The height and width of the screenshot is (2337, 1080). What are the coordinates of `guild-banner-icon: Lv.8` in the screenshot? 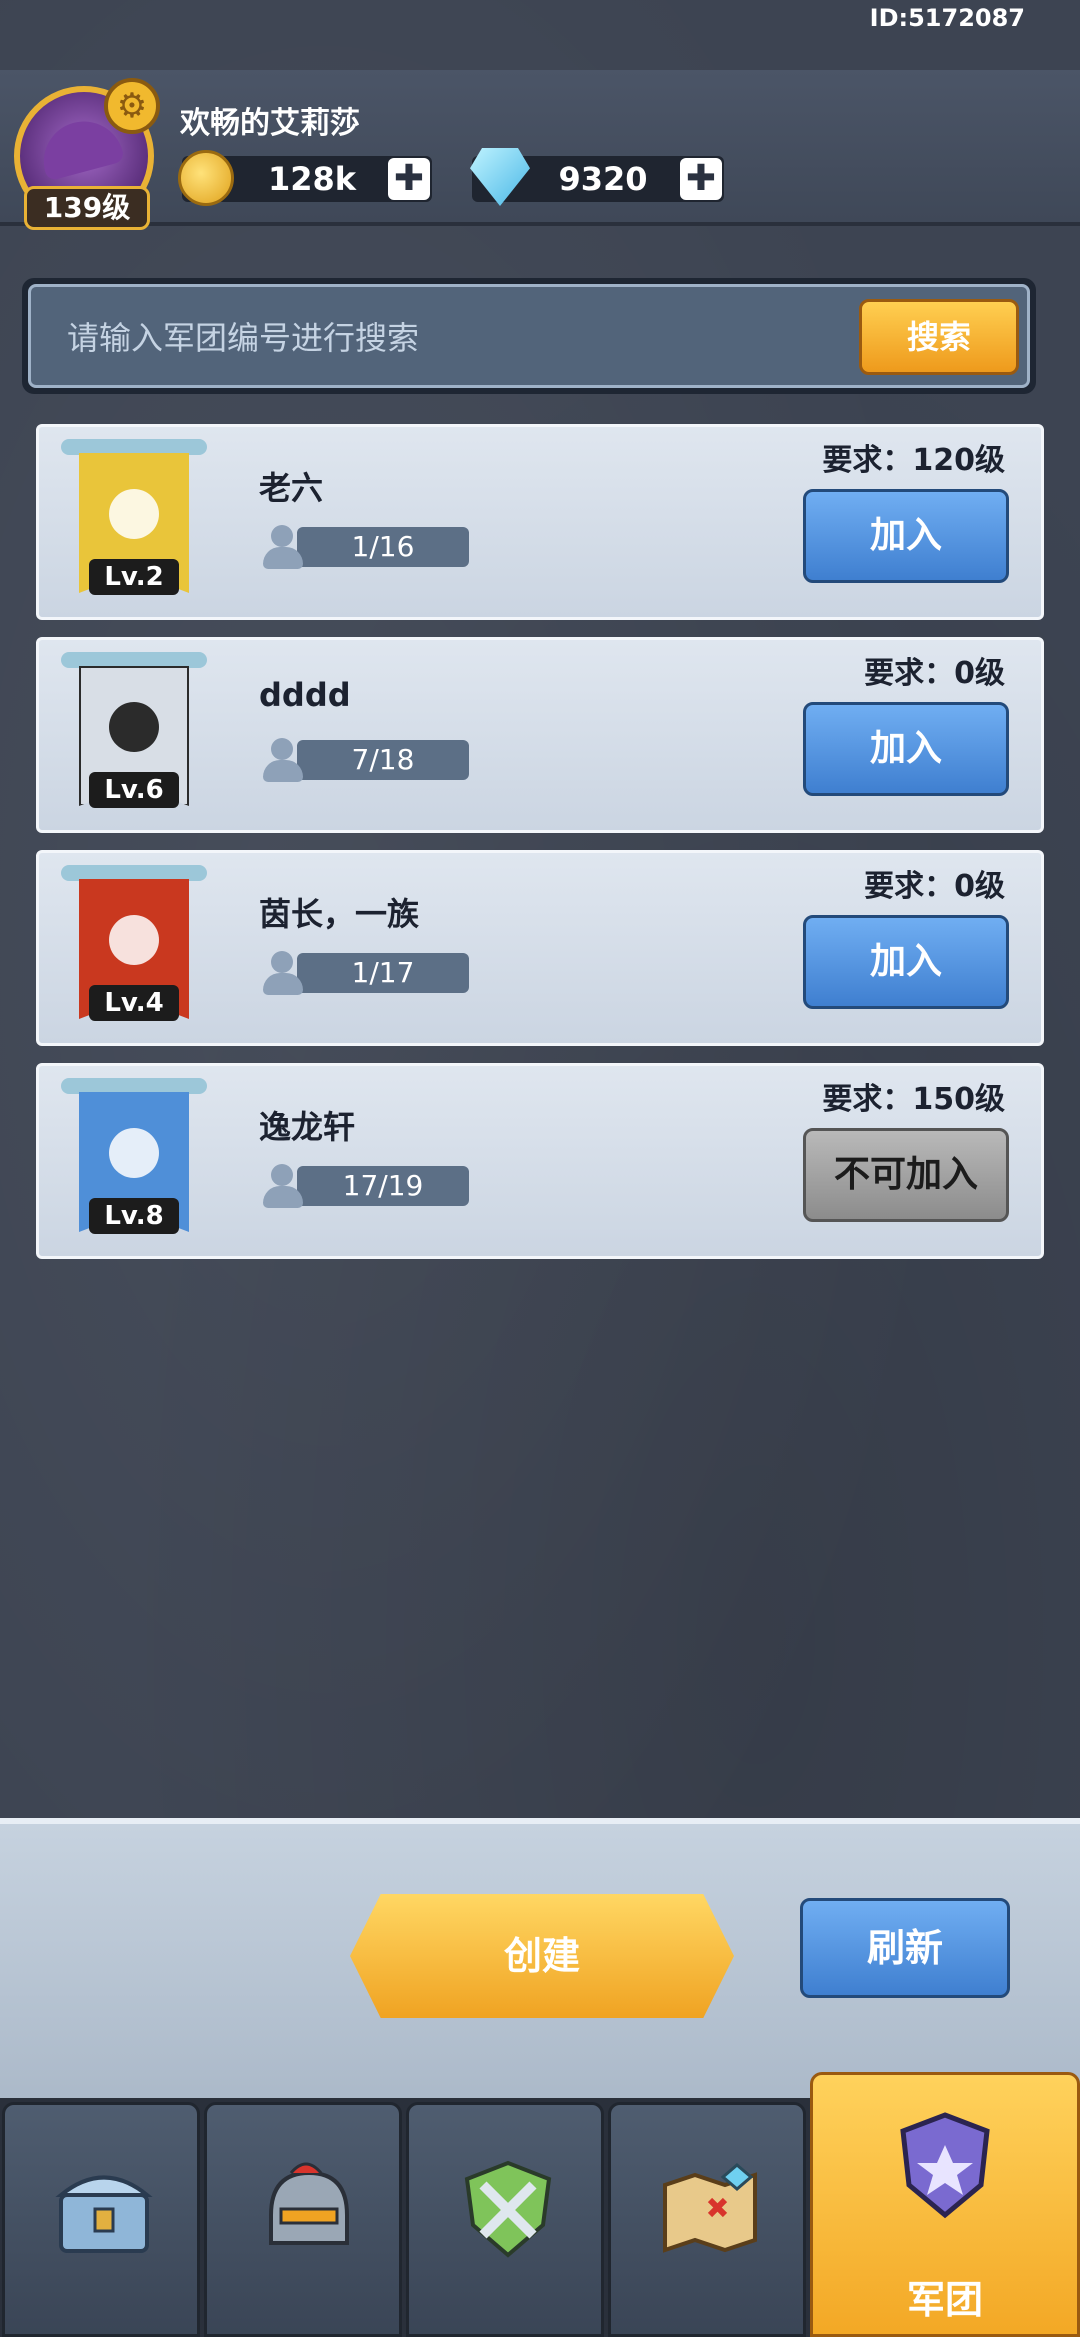 It's located at (134, 1158).